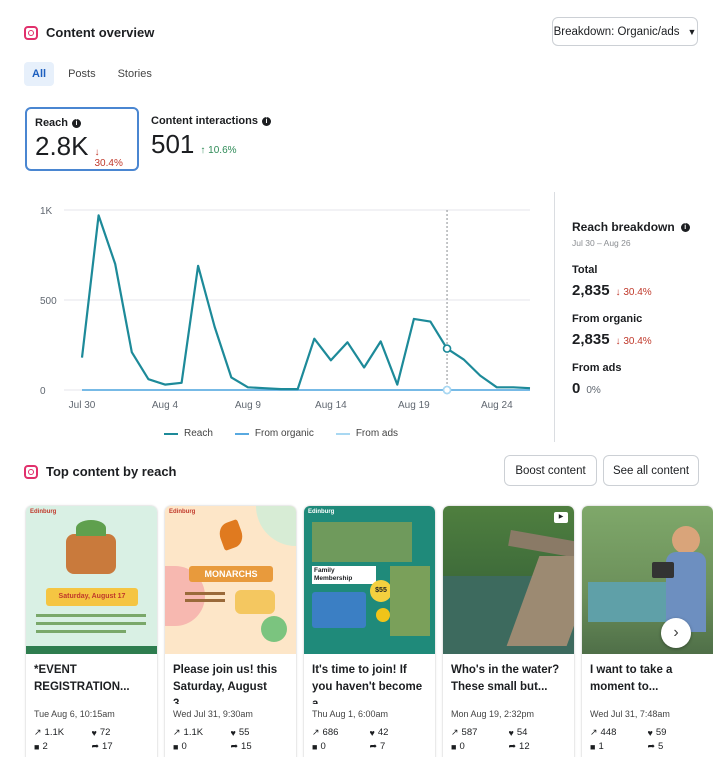  I want to click on comments-count: 1, so click(601, 746).